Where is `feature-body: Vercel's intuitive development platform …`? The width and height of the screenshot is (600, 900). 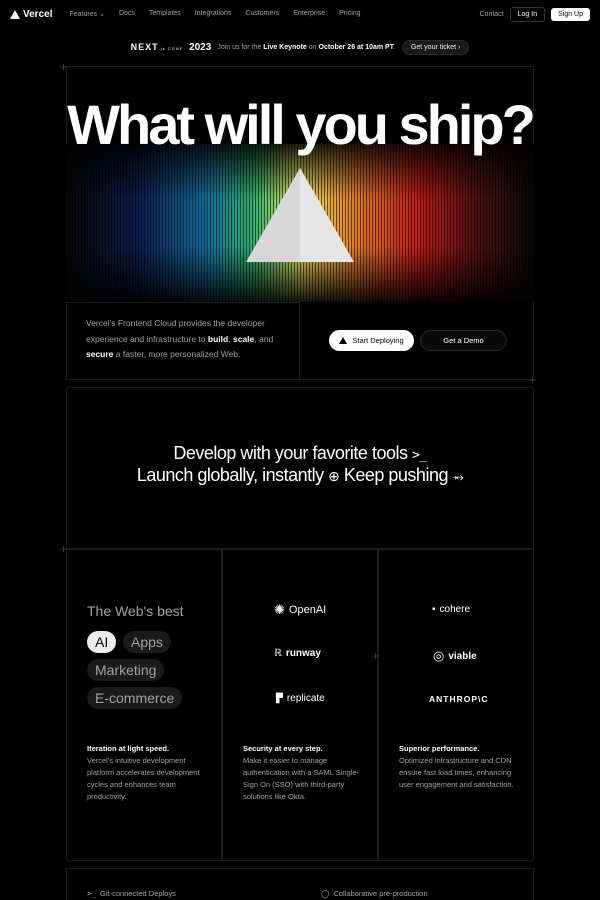
feature-body: Vercel's intuitive development platform … is located at coordinates (143, 778).